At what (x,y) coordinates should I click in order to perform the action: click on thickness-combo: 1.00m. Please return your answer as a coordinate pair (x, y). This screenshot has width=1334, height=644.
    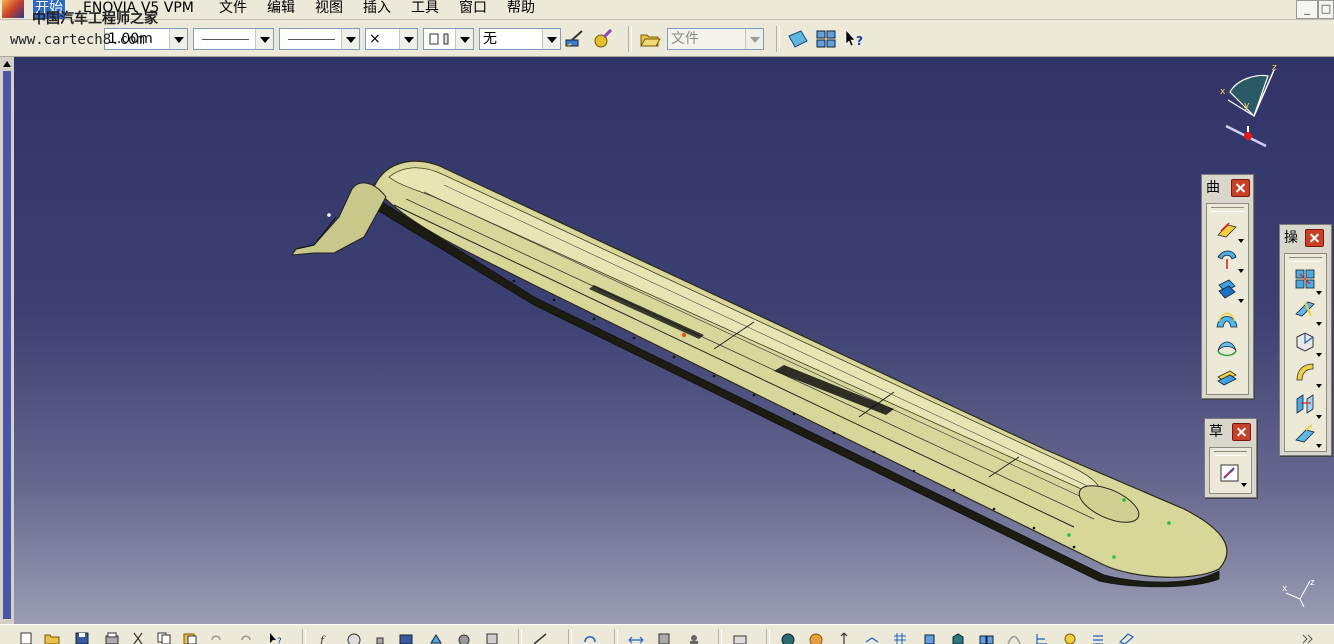
    Looking at the image, I should click on (146, 39).